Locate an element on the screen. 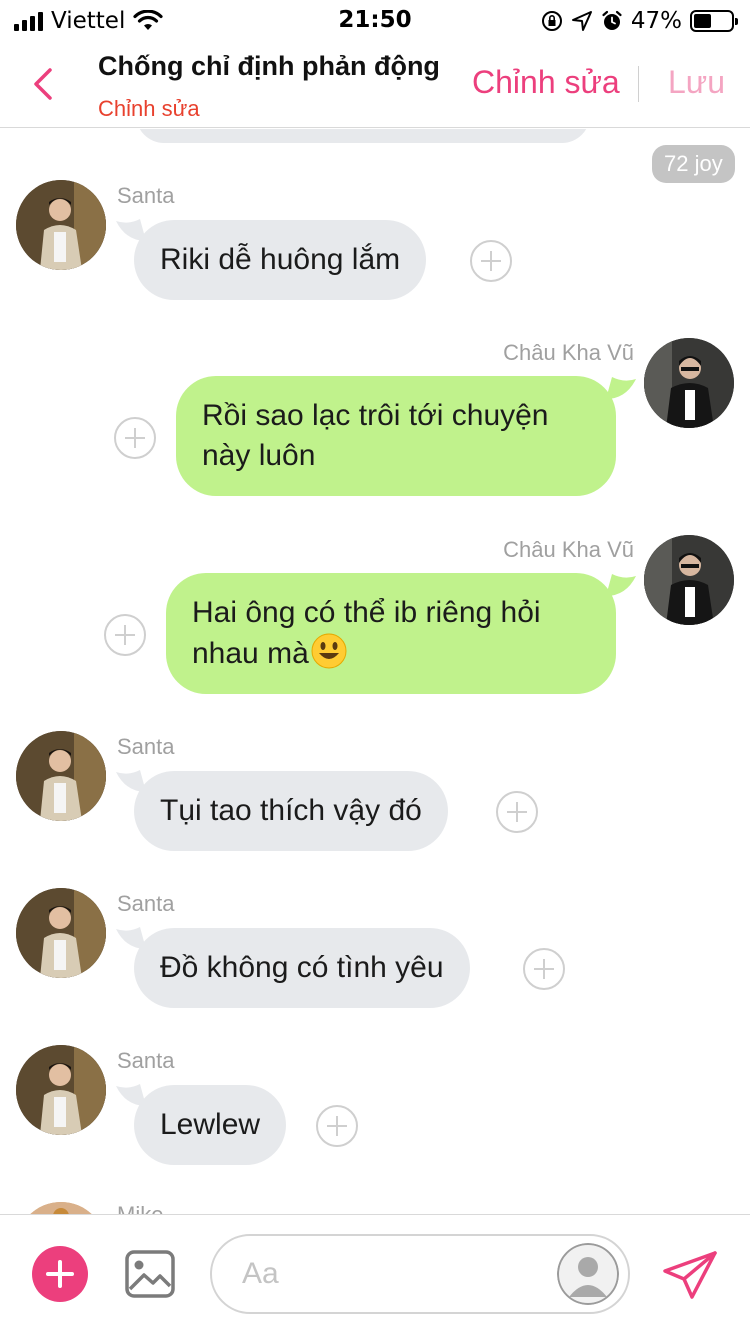 The width and height of the screenshot is (750, 1334). message-bubble: Rồi sao lạc trôi tới chuyện này luôn is located at coordinates (396, 436).